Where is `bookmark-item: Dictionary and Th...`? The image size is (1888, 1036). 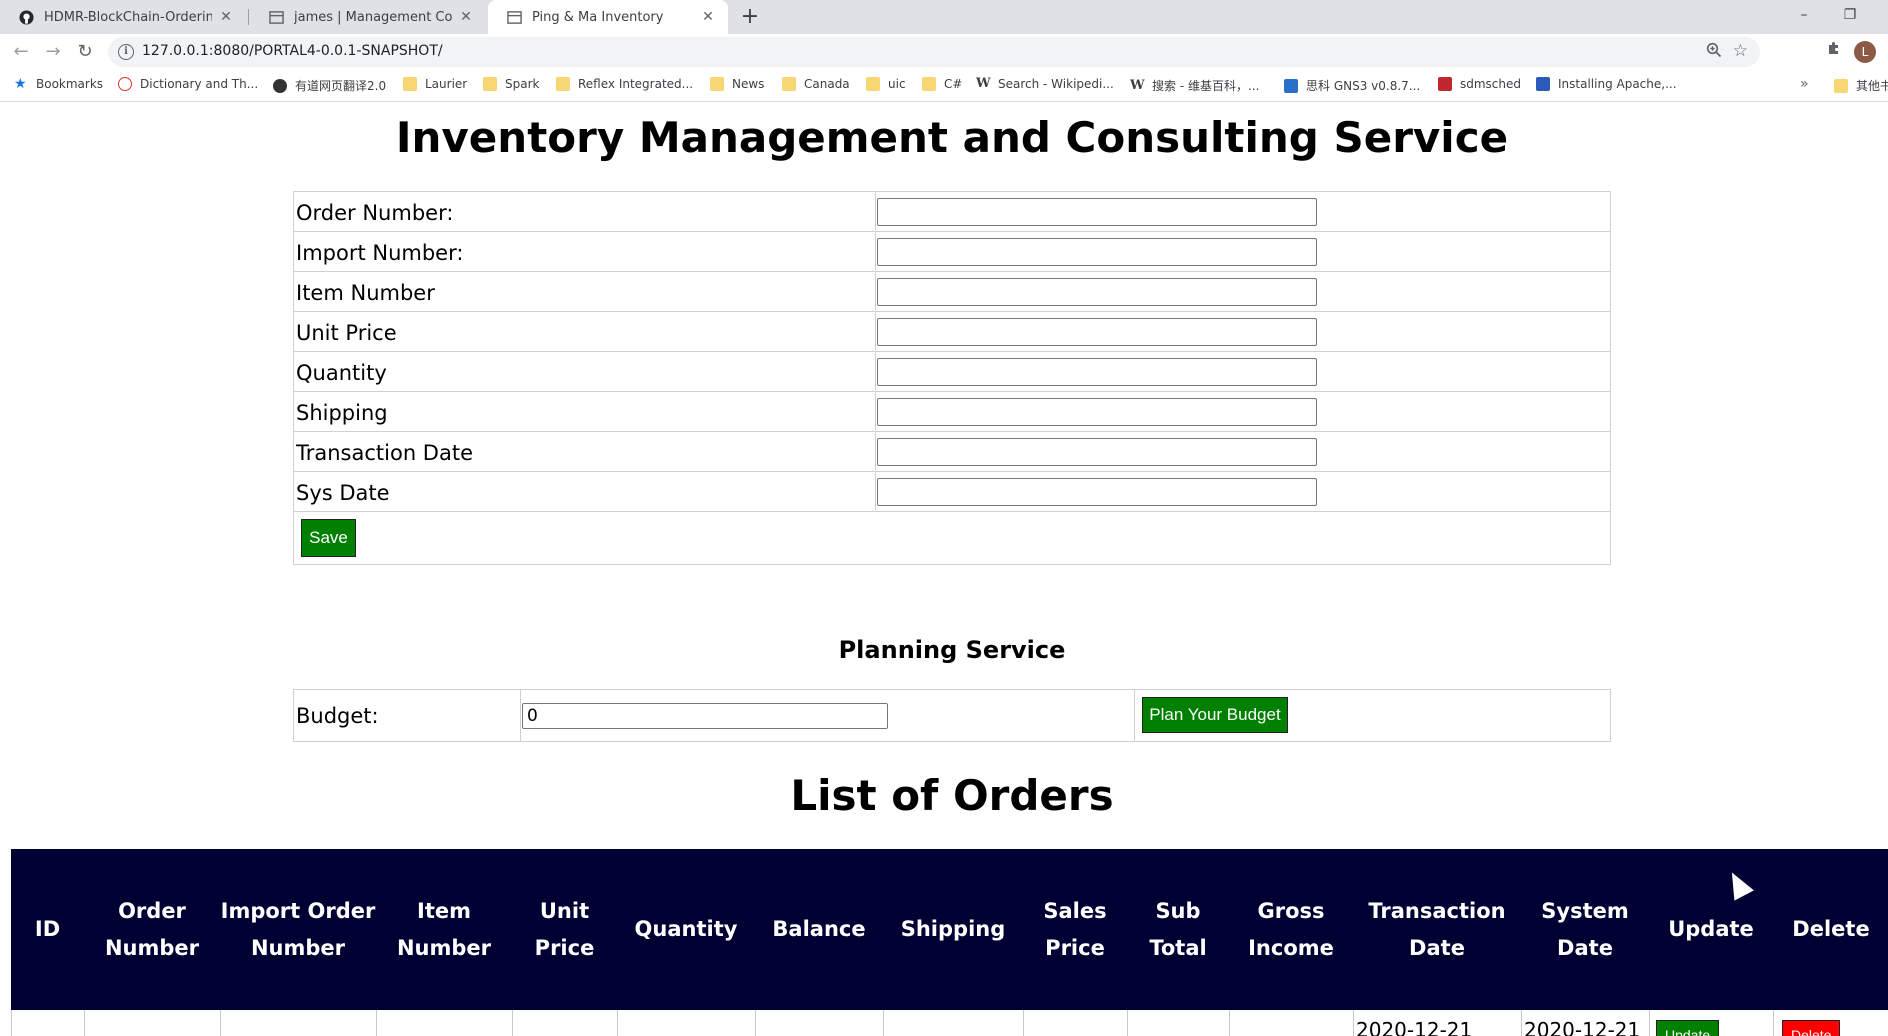 bookmark-item: Dictionary and Th... is located at coordinates (188, 84).